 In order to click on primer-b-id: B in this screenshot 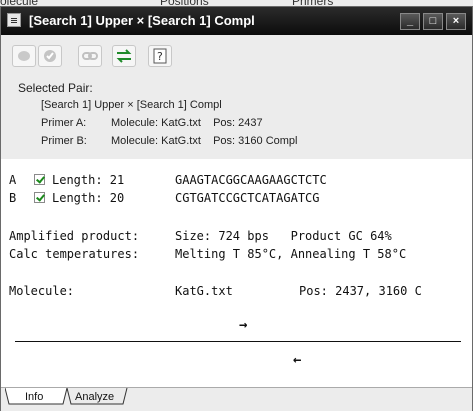, I will do `click(13, 198)`.